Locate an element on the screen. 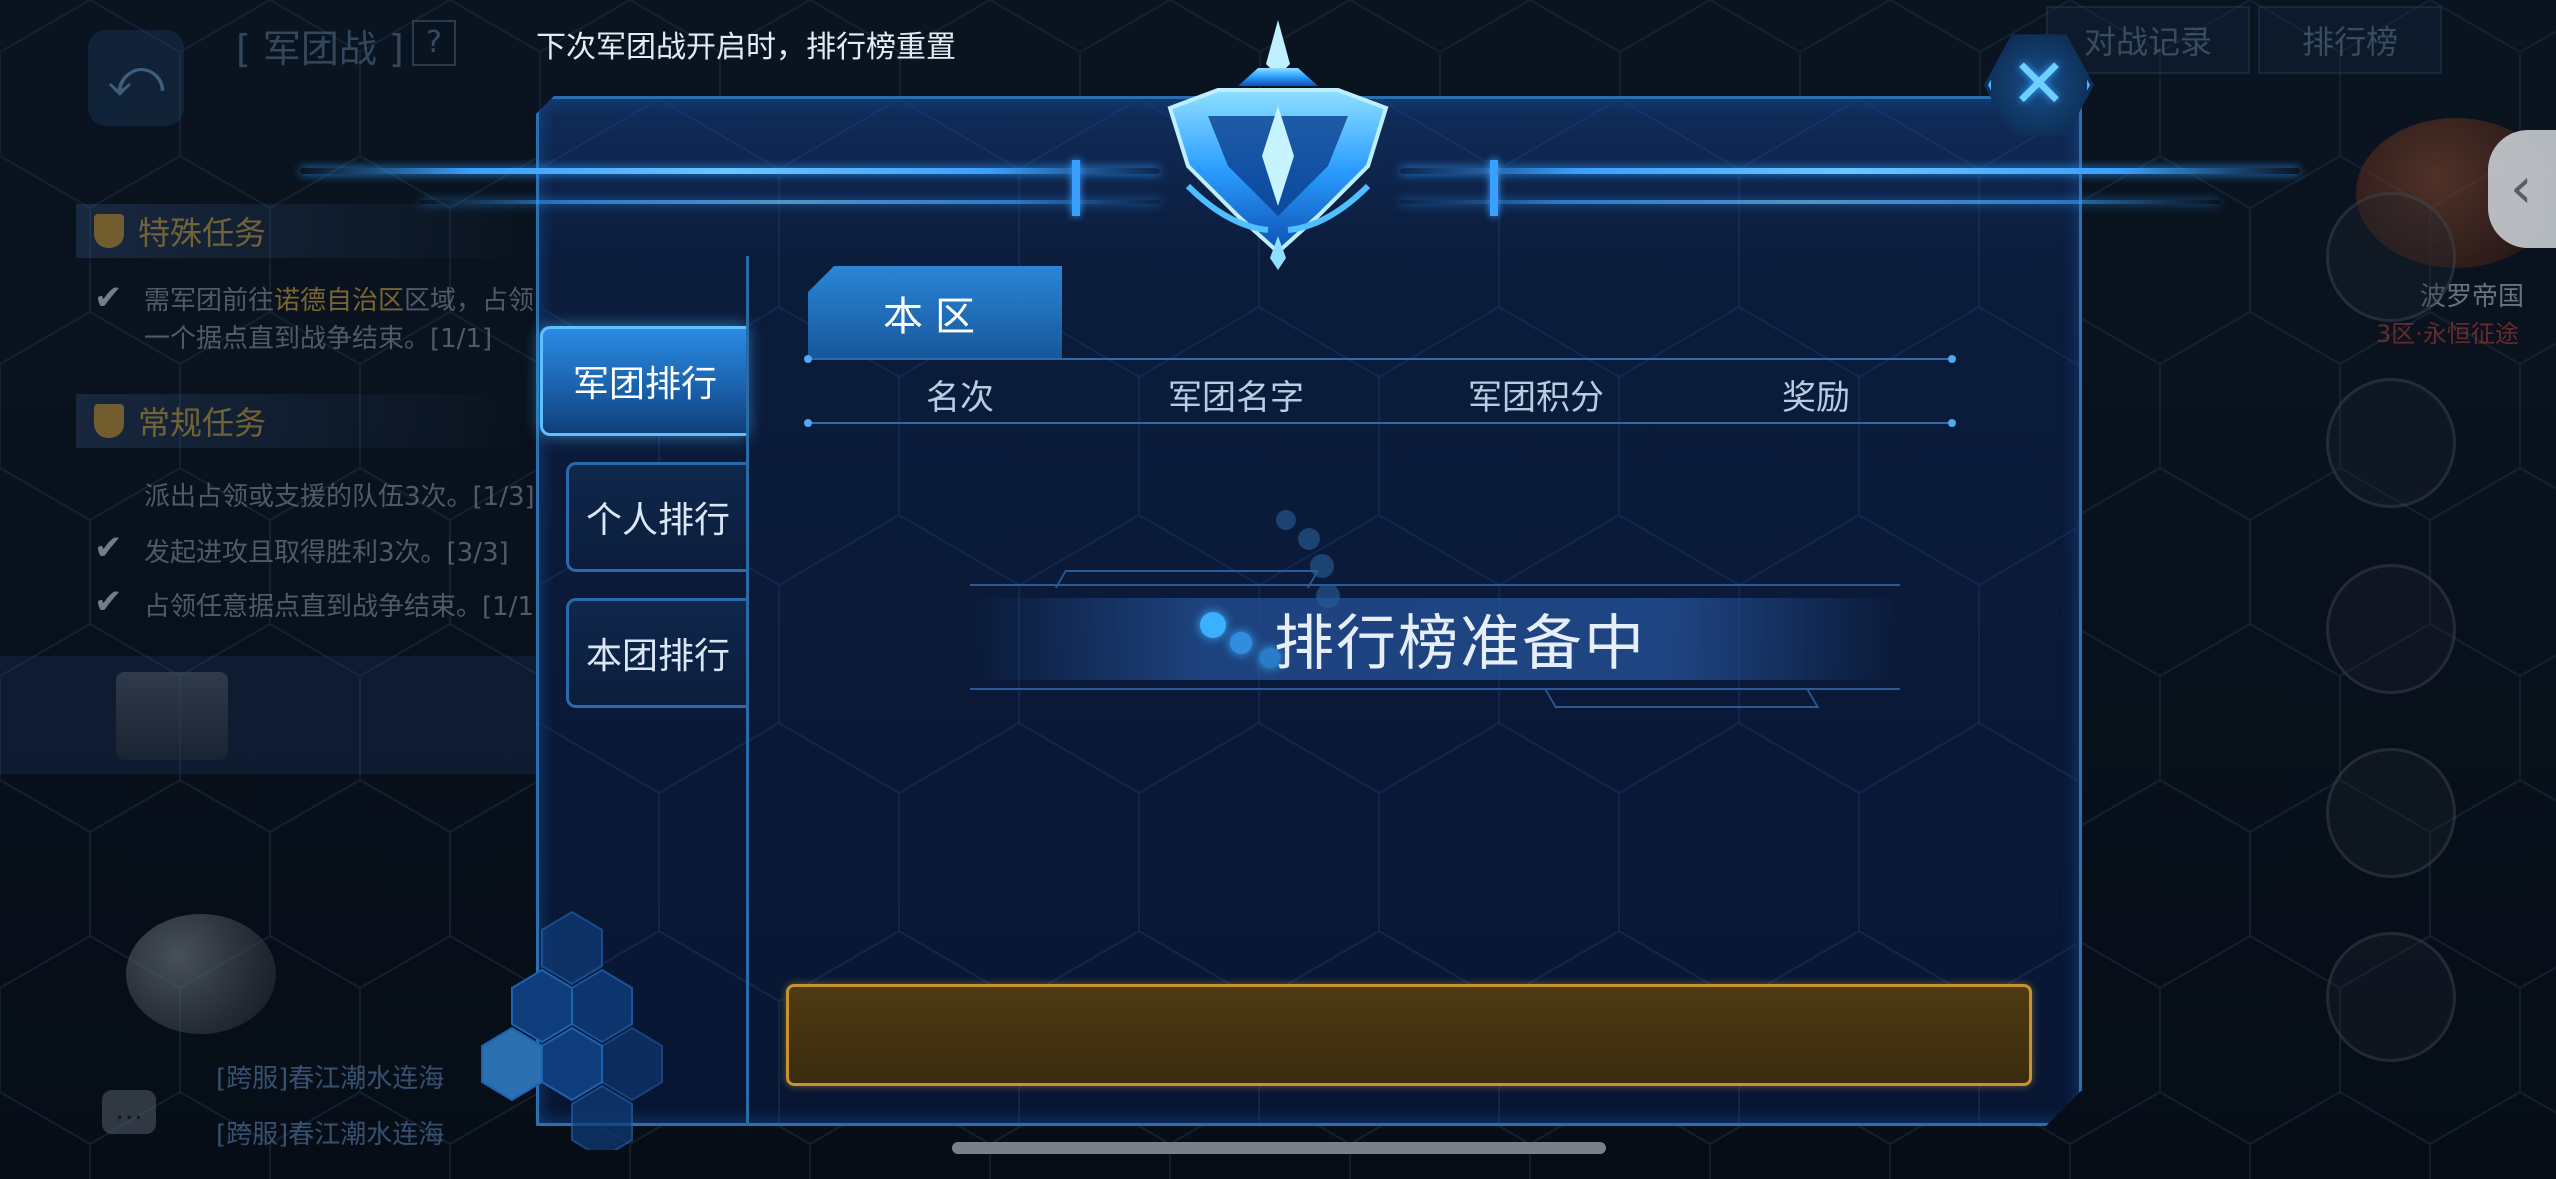  reward-footer-bar is located at coordinates (1409, 1035).